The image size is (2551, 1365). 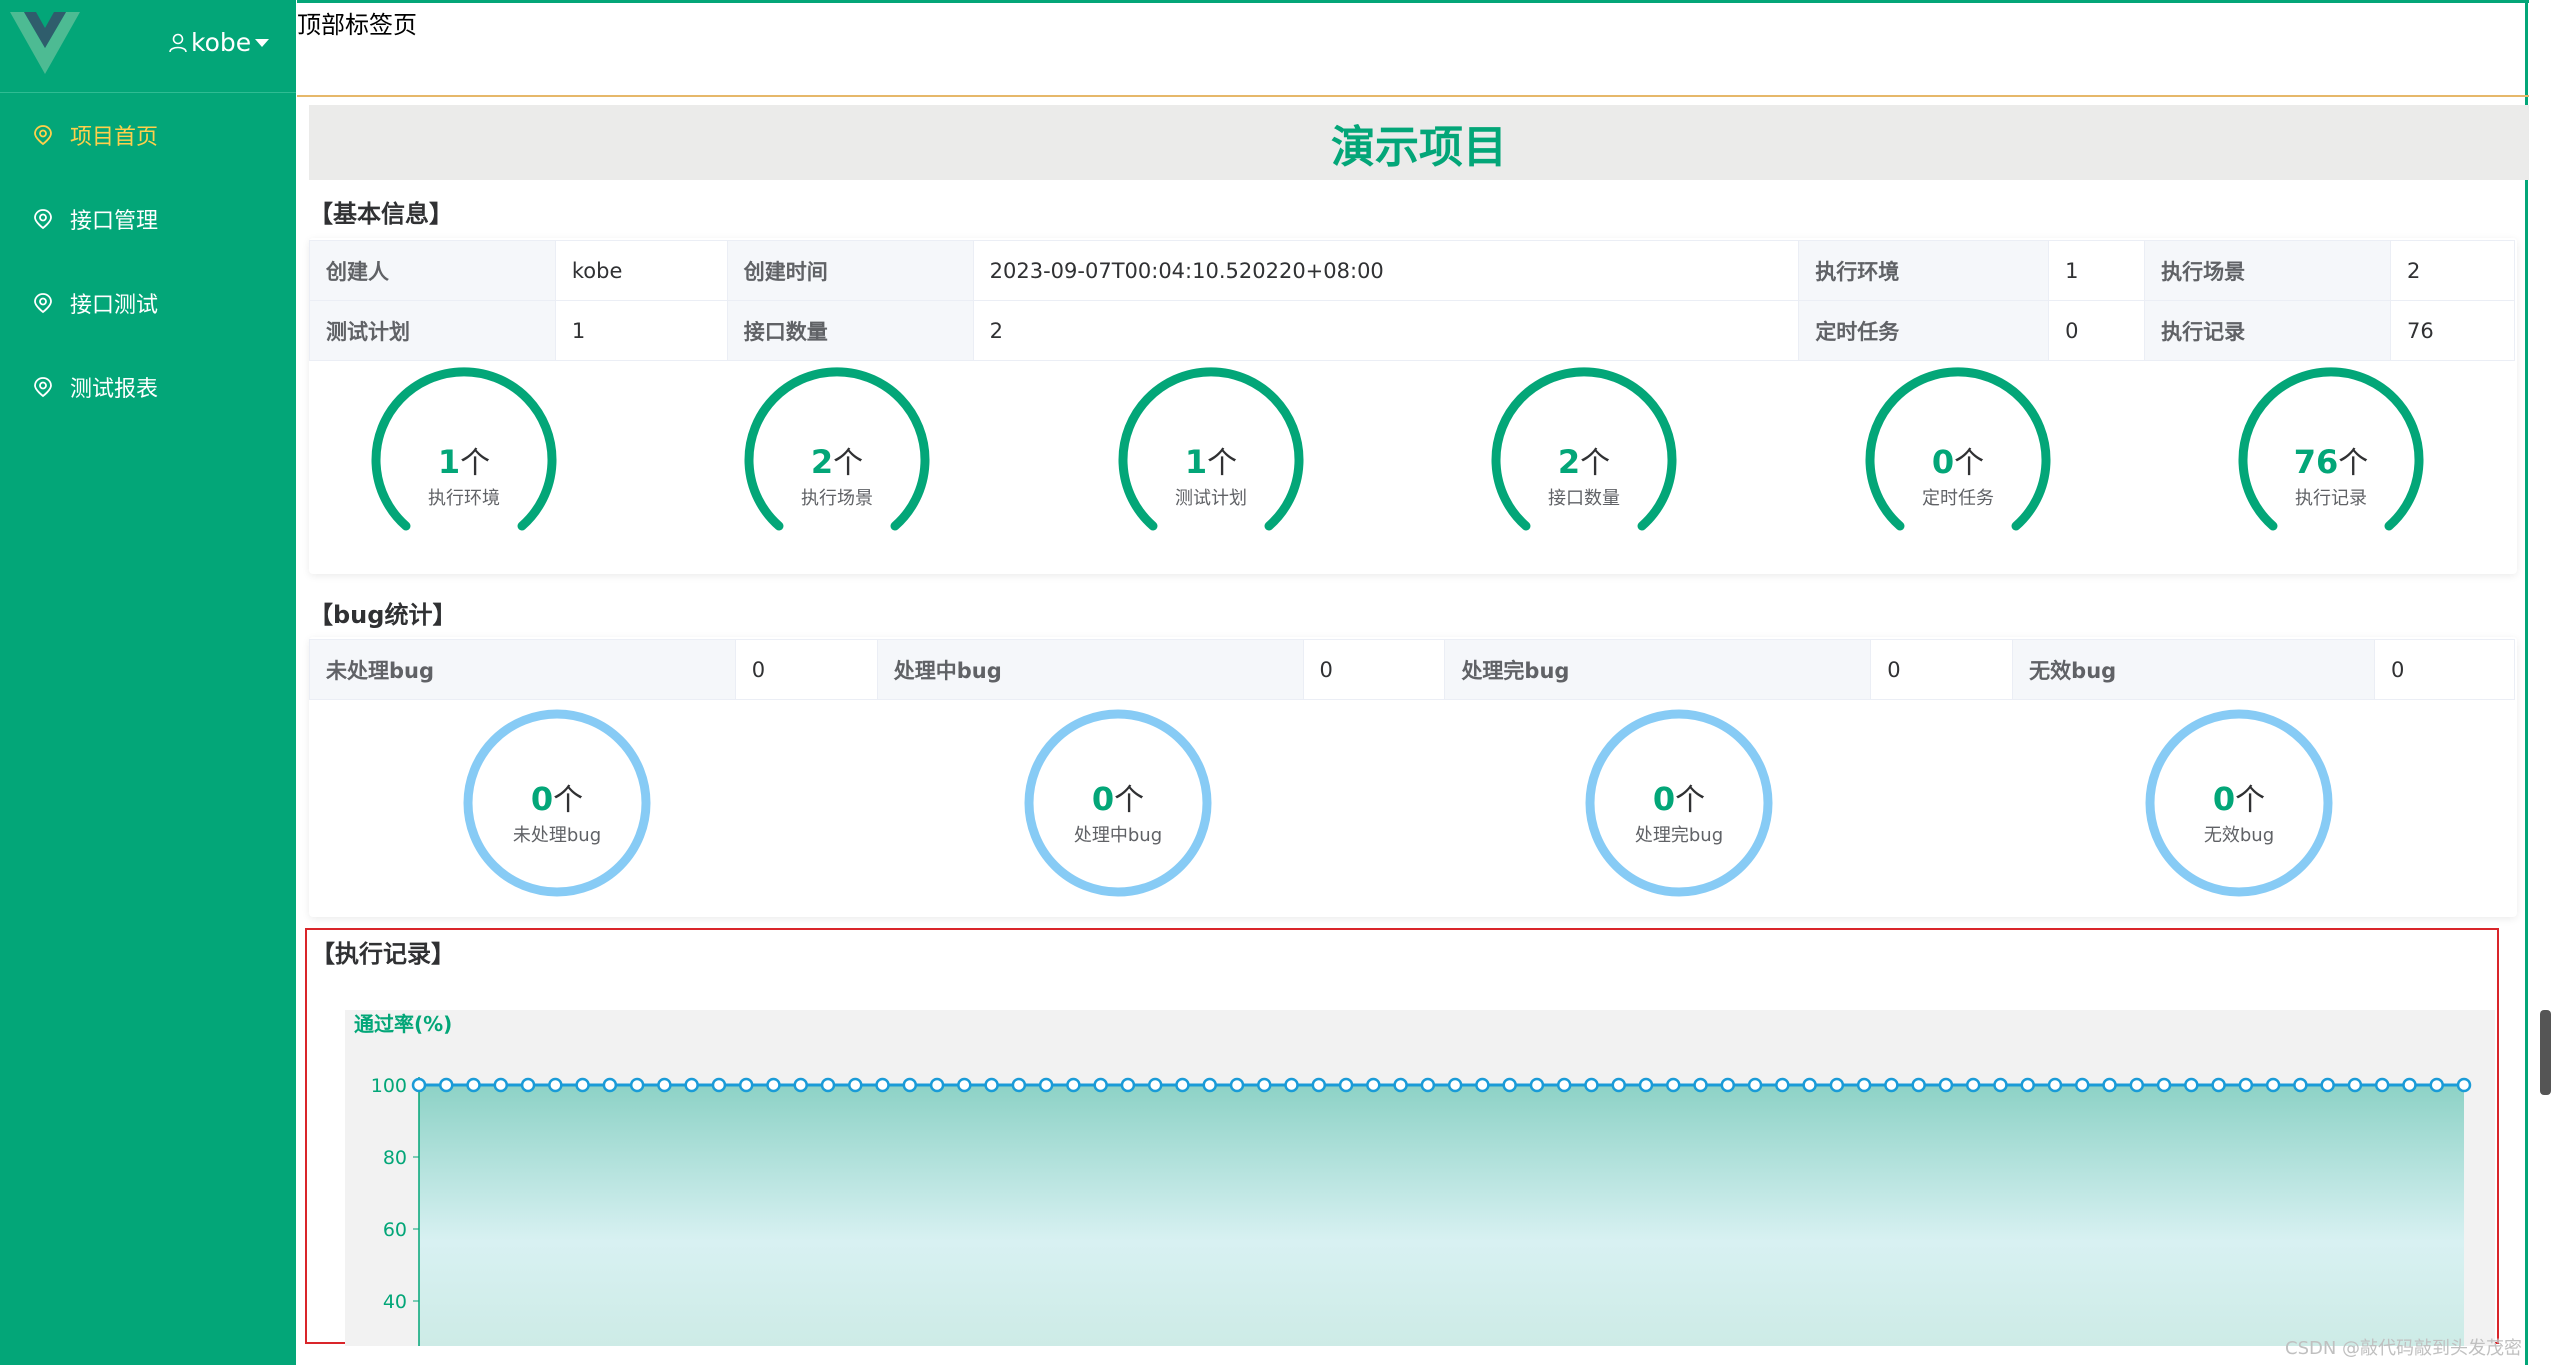 I want to click on user-dropdown: kobe, so click(x=219, y=42).